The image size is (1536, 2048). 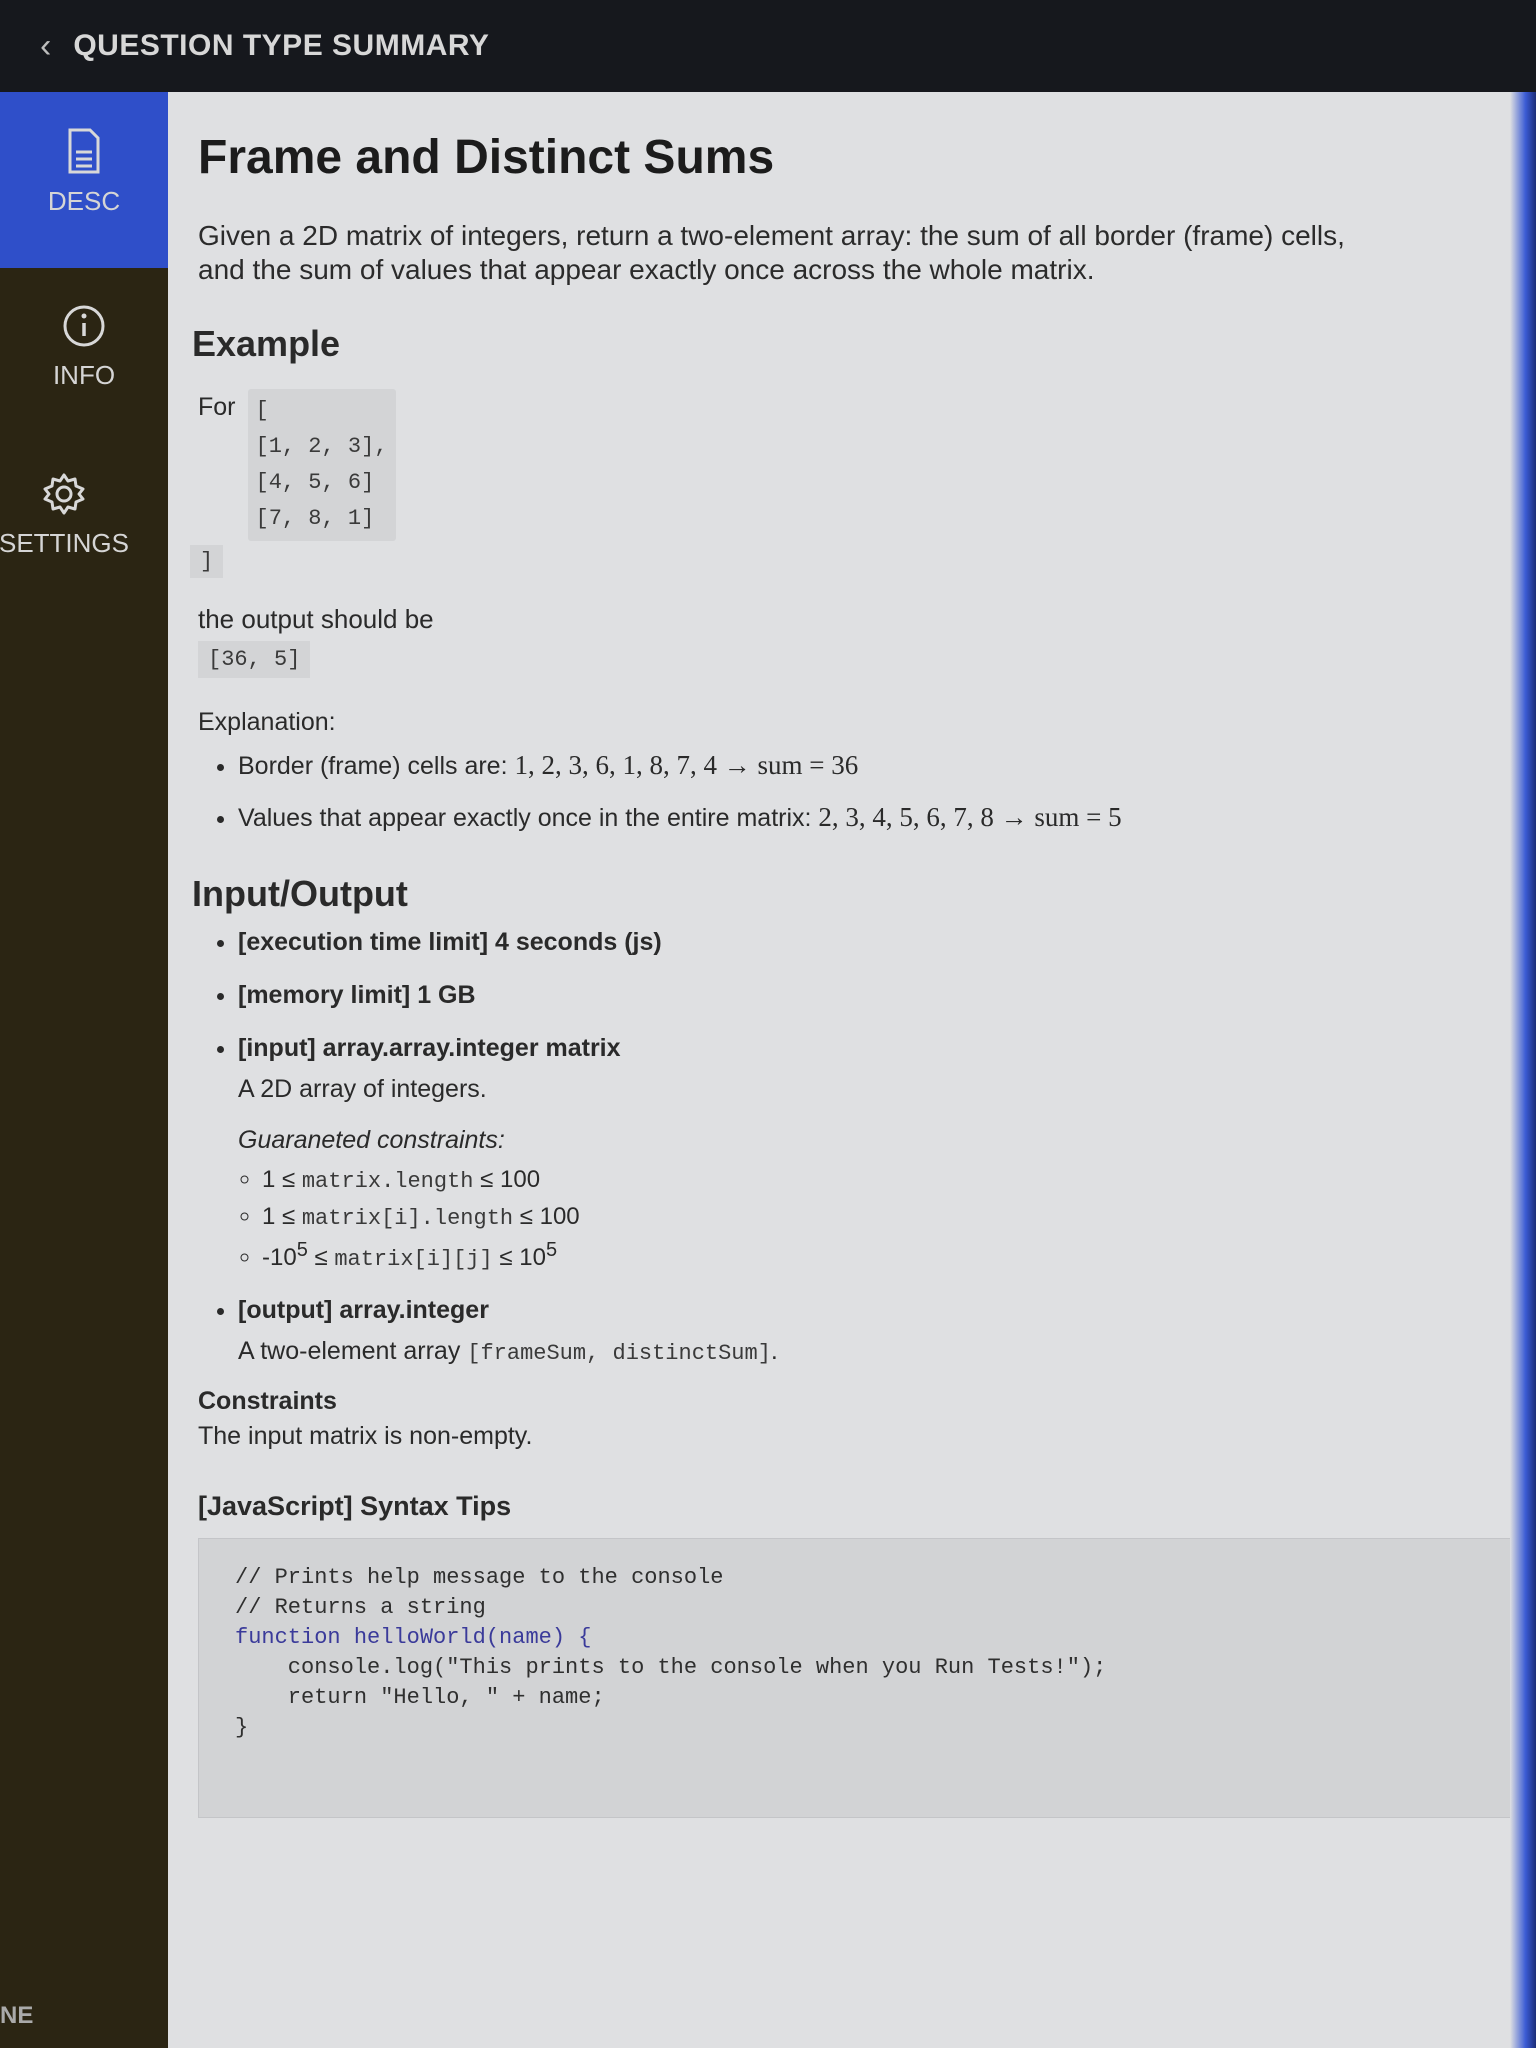 What do you see at coordinates (774, 1350) in the screenshot?
I see `output-desc-text: .` at bounding box center [774, 1350].